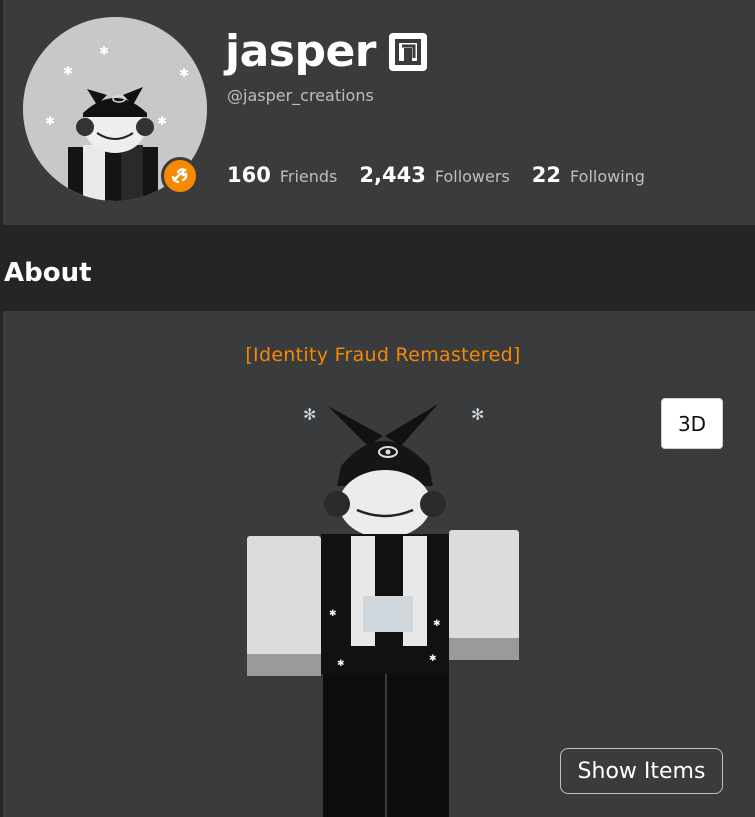 The image size is (755, 817). Describe the element at coordinates (48, 273) in the screenshot. I see `about-heading: About` at that location.